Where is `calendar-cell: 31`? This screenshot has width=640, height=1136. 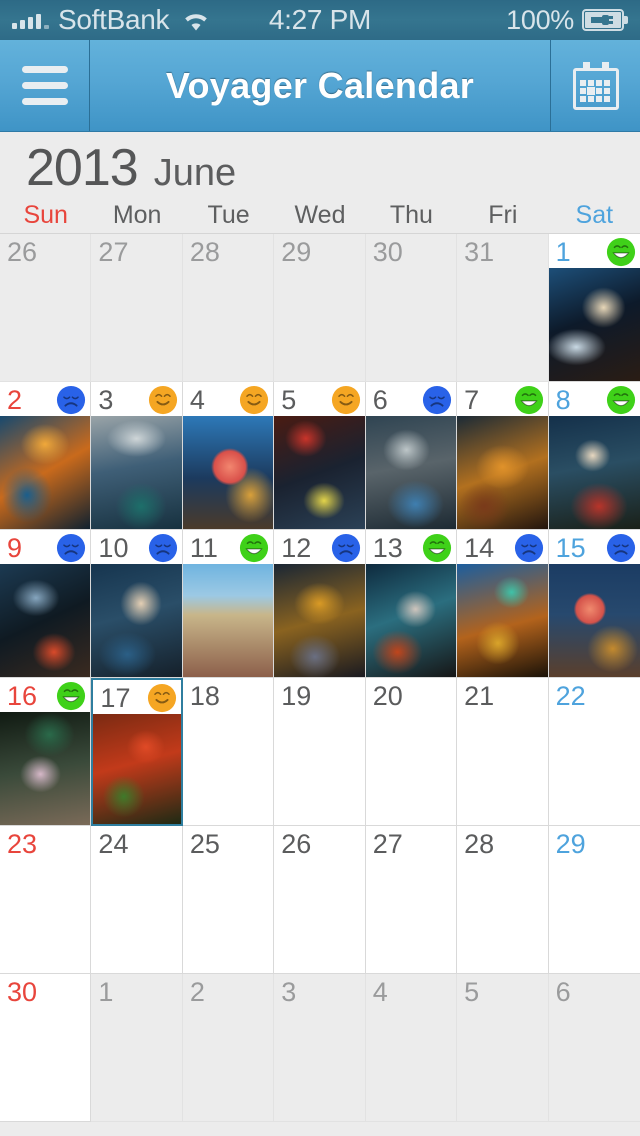 calendar-cell: 31 is located at coordinates (503, 308).